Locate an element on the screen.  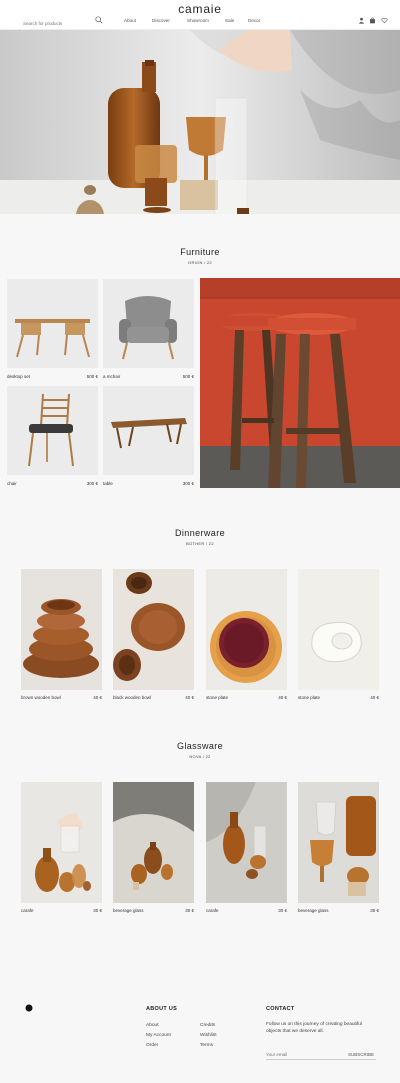
footer-link-my-account: My Account is located at coordinates (158, 1035).